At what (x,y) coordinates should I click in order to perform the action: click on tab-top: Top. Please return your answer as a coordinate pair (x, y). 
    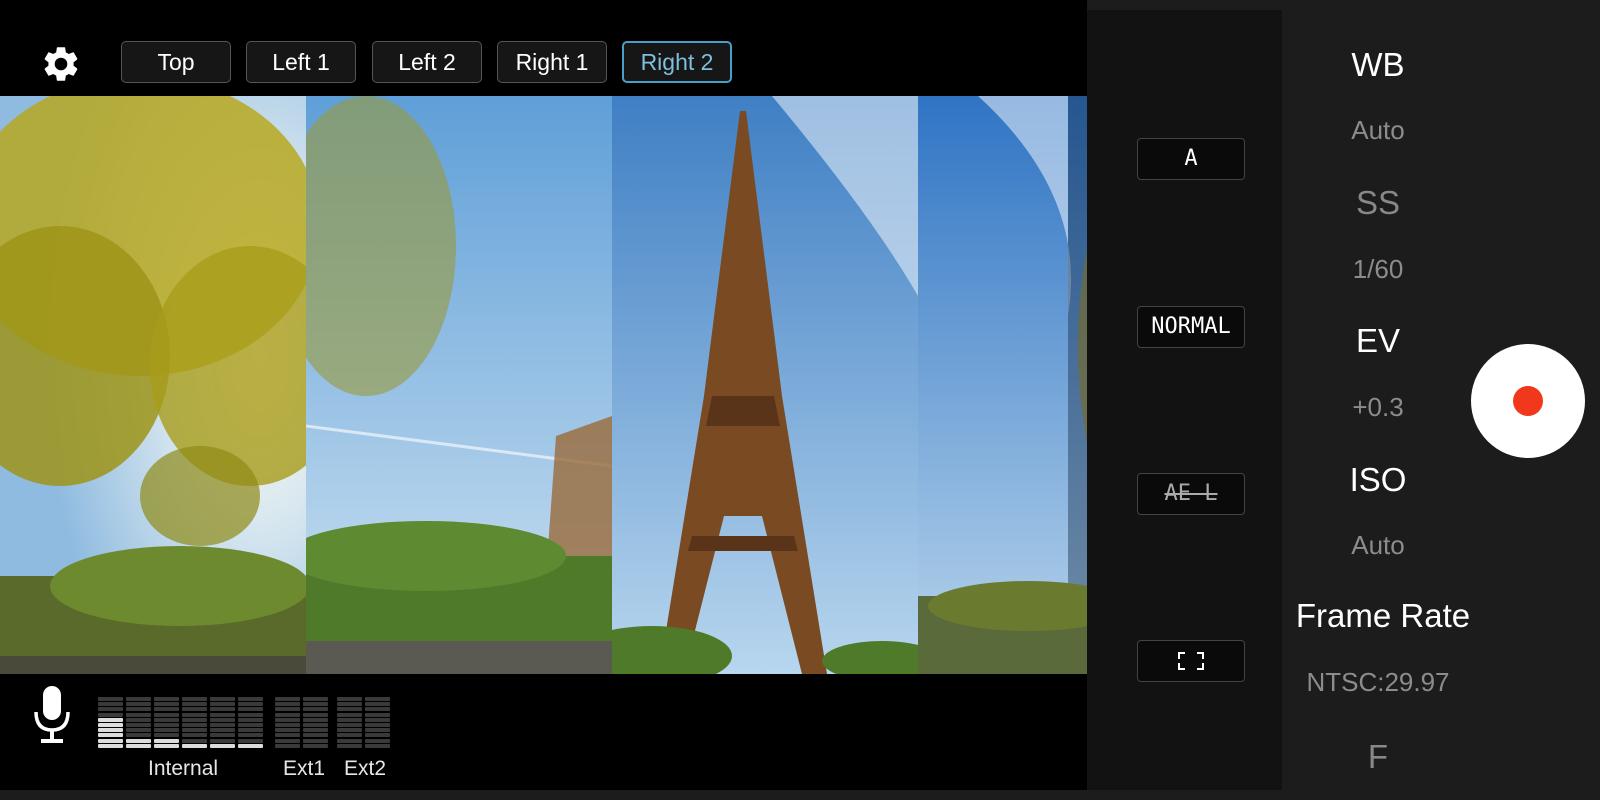
    Looking at the image, I should click on (176, 62).